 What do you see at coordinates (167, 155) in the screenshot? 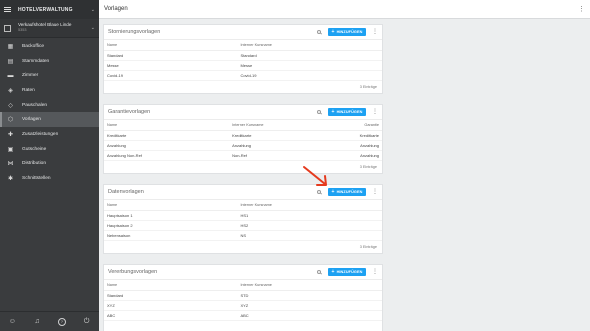
I see `cell: Anzahlung Non-Ref` at bounding box center [167, 155].